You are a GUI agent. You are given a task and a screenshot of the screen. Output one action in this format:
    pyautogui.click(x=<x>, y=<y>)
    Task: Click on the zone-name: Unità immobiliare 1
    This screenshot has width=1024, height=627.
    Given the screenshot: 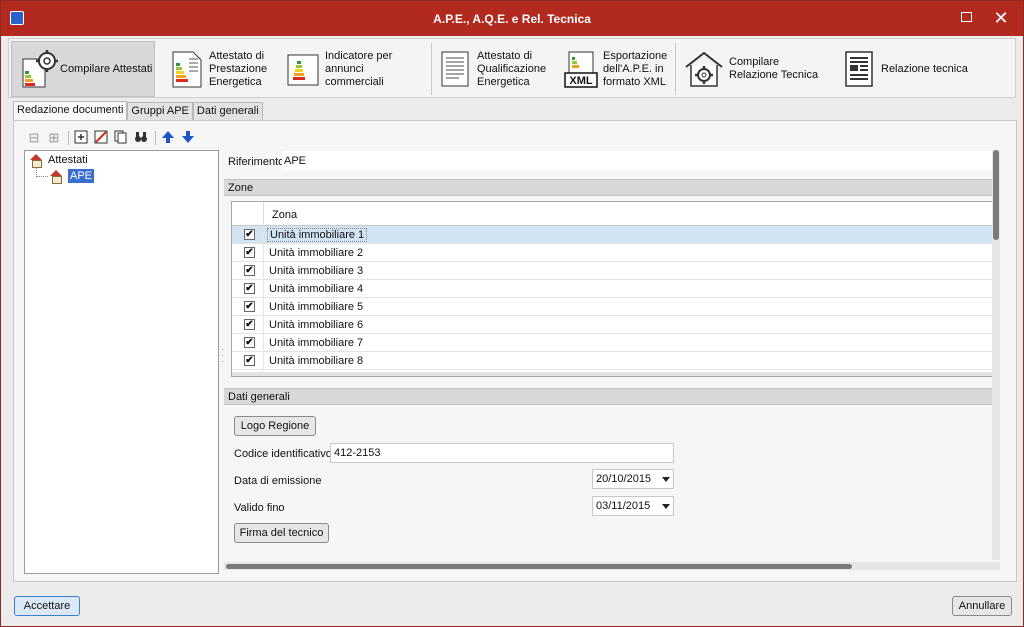 What is the action you would take?
    pyautogui.click(x=317, y=235)
    